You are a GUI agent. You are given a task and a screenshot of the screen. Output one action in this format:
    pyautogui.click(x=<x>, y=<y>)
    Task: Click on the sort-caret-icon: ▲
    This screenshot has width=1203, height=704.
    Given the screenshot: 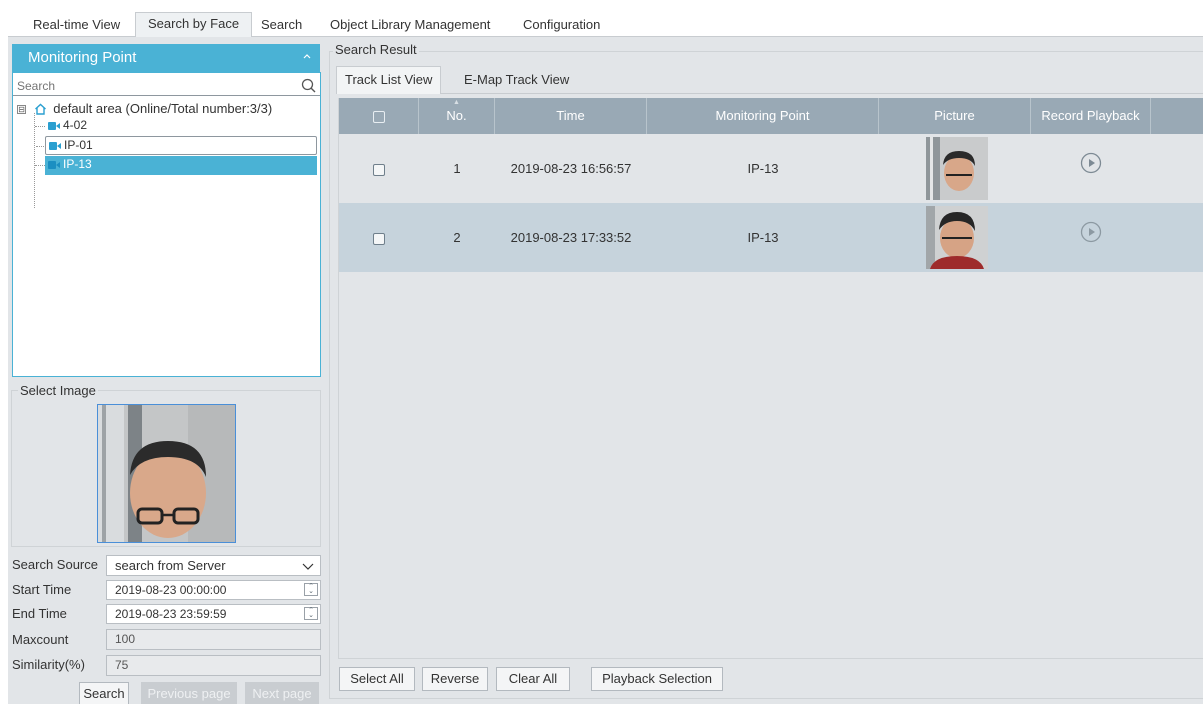 What is the action you would take?
    pyautogui.click(x=456, y=102)
    